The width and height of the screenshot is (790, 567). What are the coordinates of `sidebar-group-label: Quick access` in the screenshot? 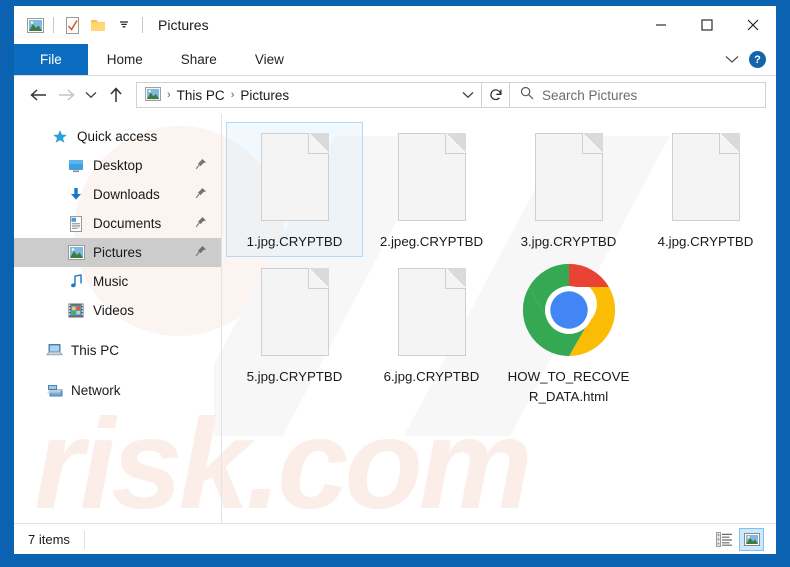 It's located at (117, 136).